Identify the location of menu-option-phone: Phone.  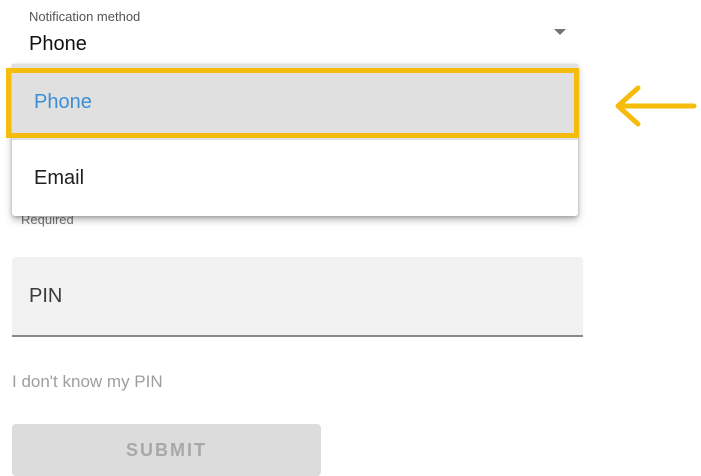
(295, 102).